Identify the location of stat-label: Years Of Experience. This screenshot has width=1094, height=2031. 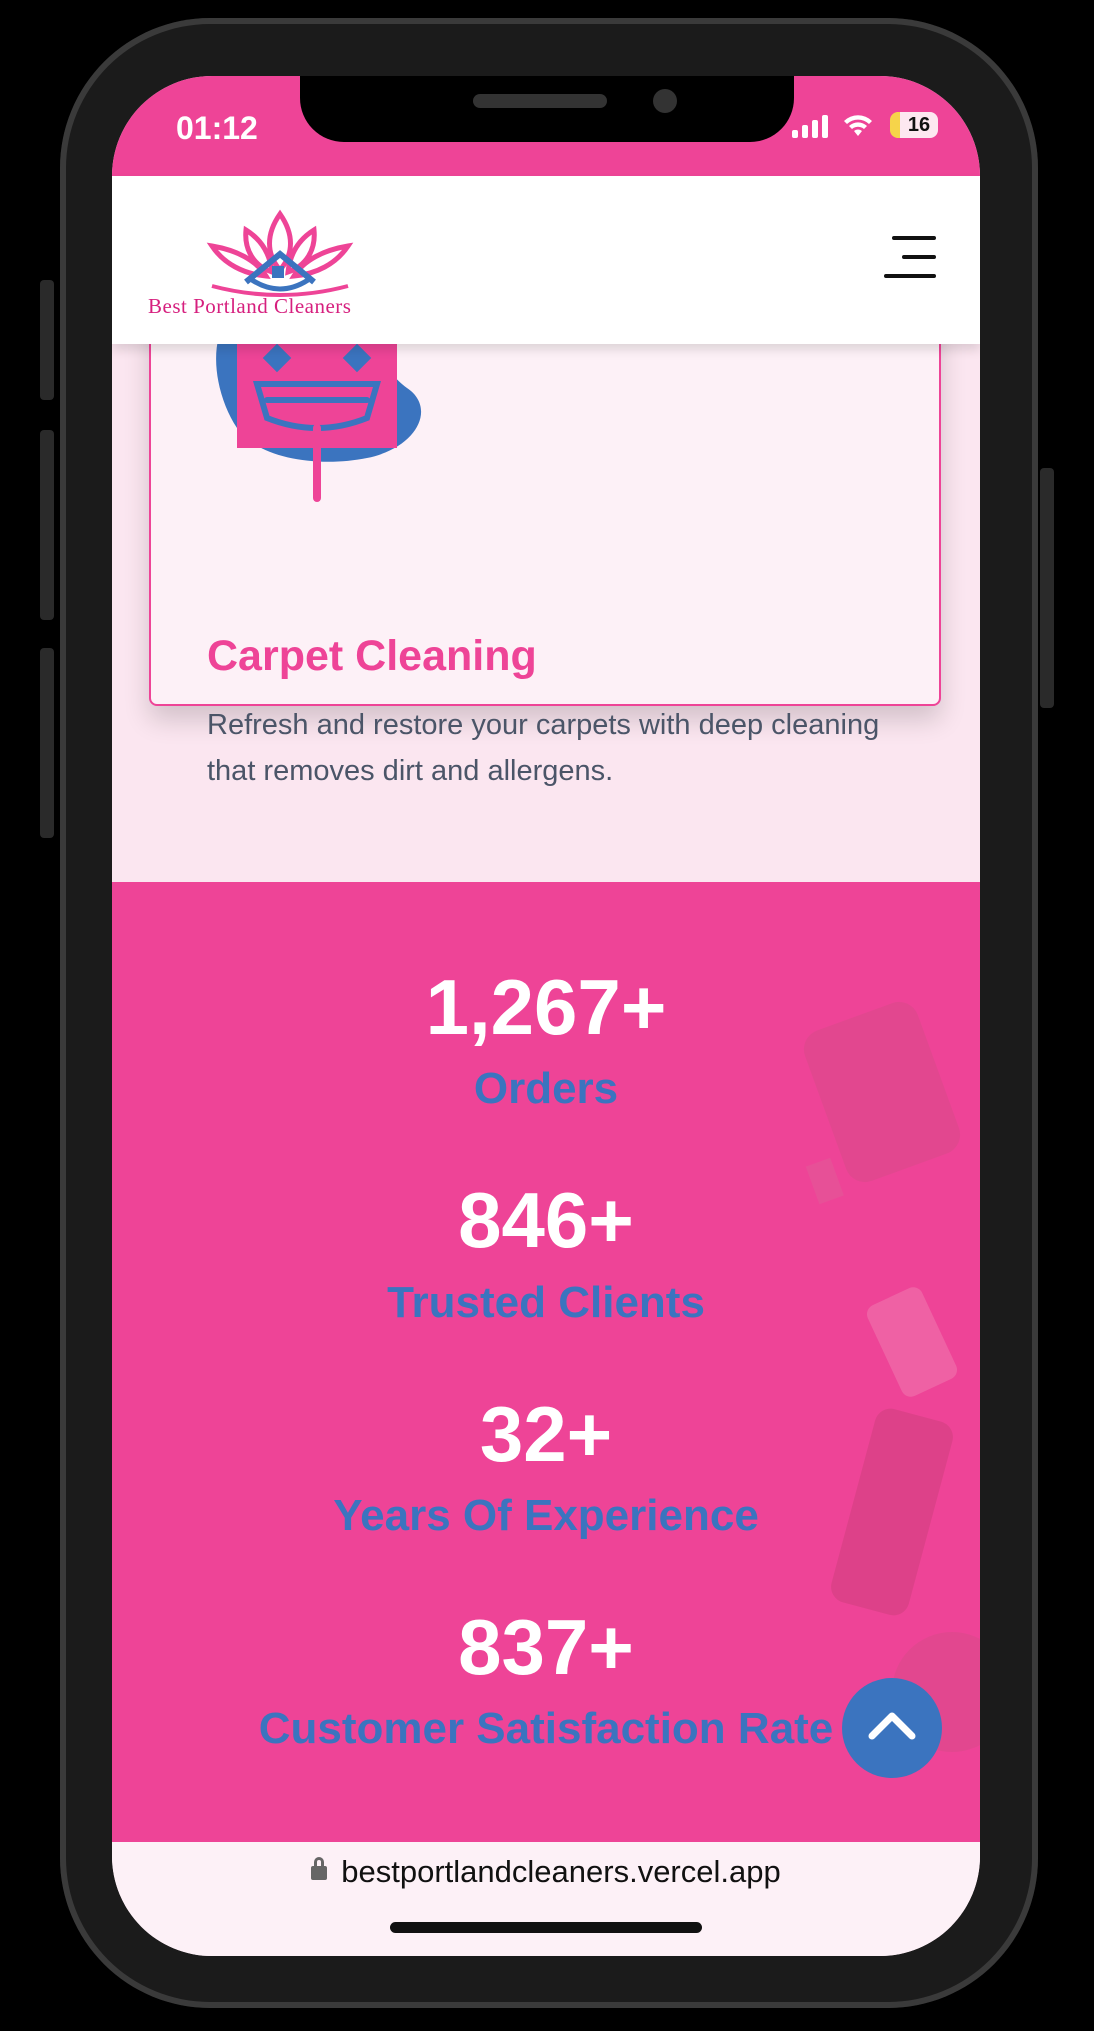
(546, 1515).